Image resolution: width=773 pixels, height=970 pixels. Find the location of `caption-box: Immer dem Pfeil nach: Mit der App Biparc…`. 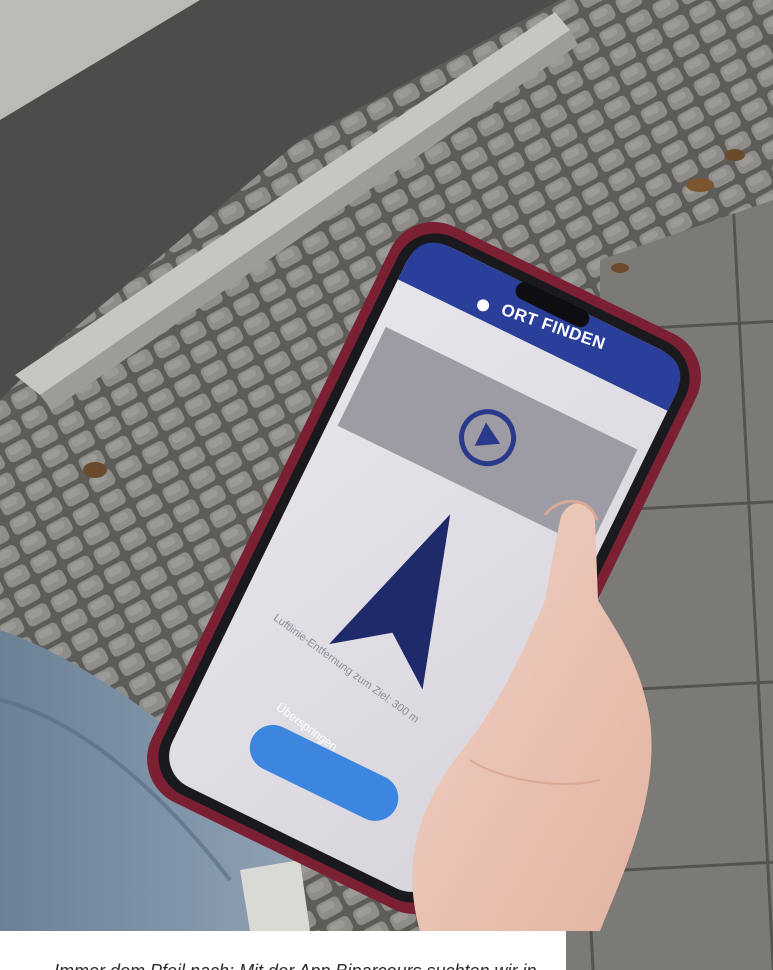

caption-box: Immer dem Pfeil nach: Mit der App Biparc… is located at coordinates (283, 950).